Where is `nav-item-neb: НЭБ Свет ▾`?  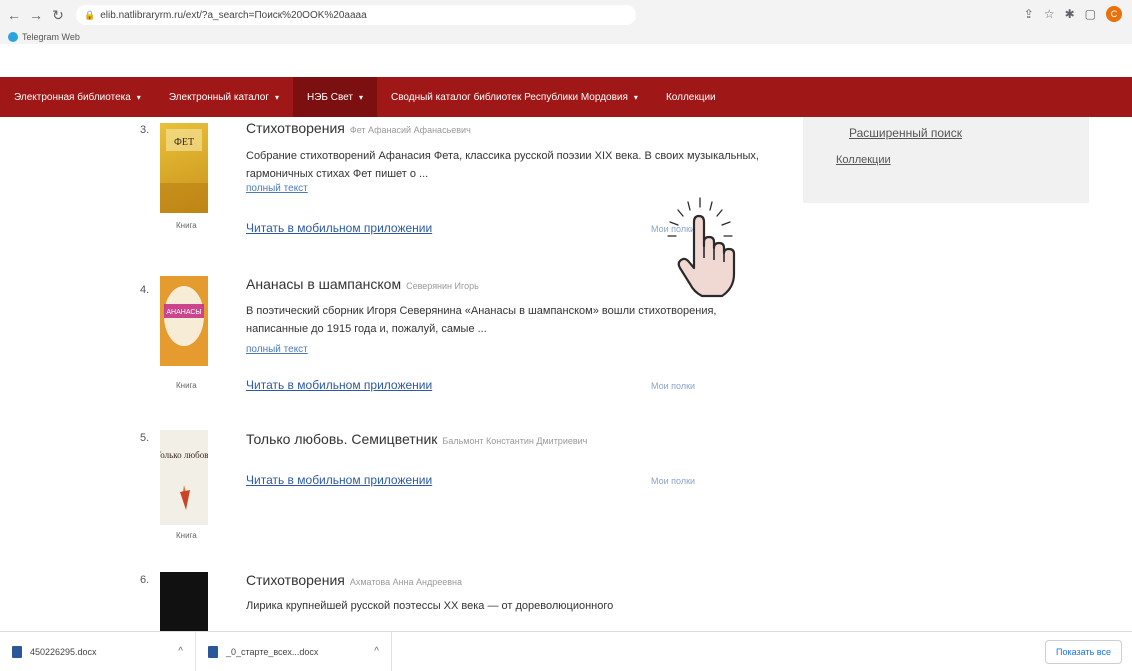
nav-item-neb: НЭБ Свет ▾ is located at coordinates (335, 97).